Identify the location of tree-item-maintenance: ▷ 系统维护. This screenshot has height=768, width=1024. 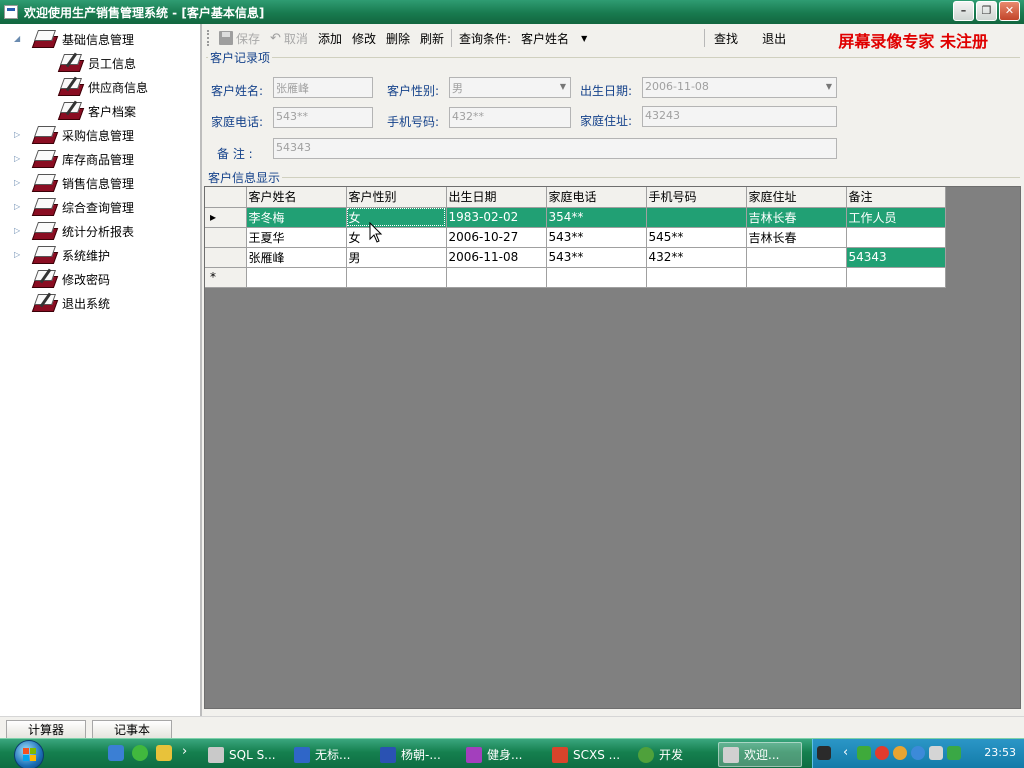
(62, 255).